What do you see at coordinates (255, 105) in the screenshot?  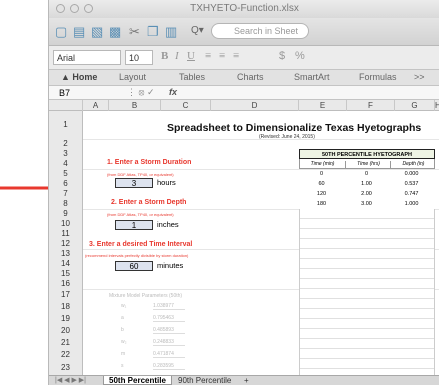 I see `column-header: D` at bounding box center [255, 105].